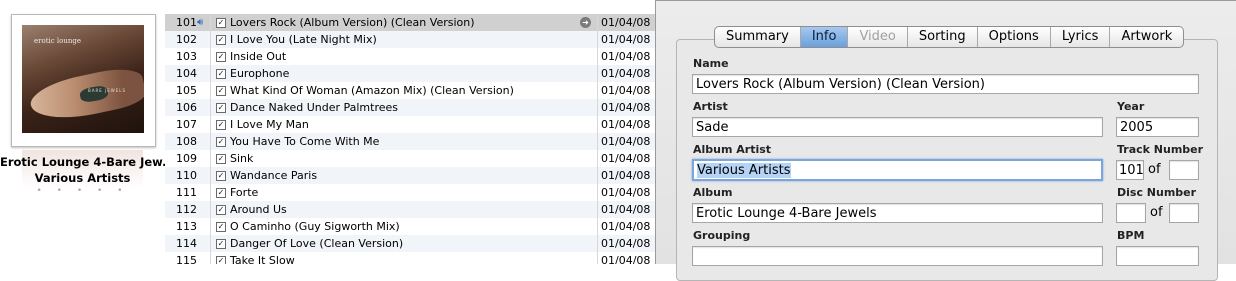  I want to click on track-number: 107, so click(186, 124).